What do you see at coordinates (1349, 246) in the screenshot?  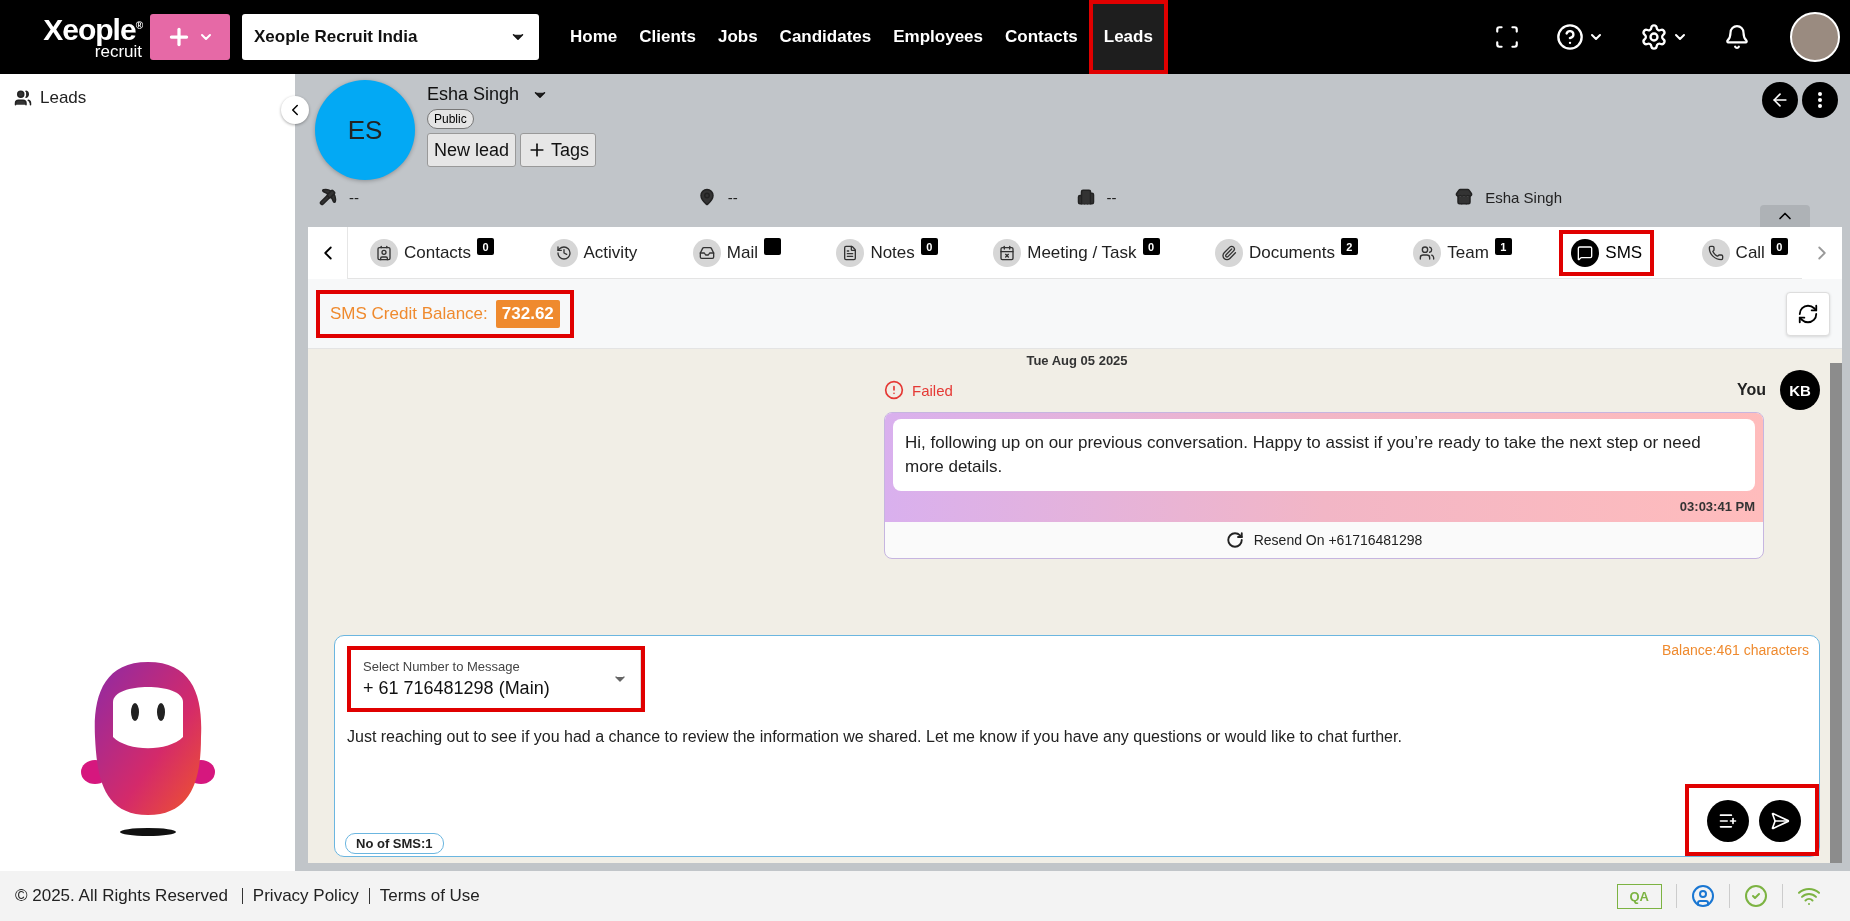 I see `count-badge: 2` at bounding box center [1349, 246].